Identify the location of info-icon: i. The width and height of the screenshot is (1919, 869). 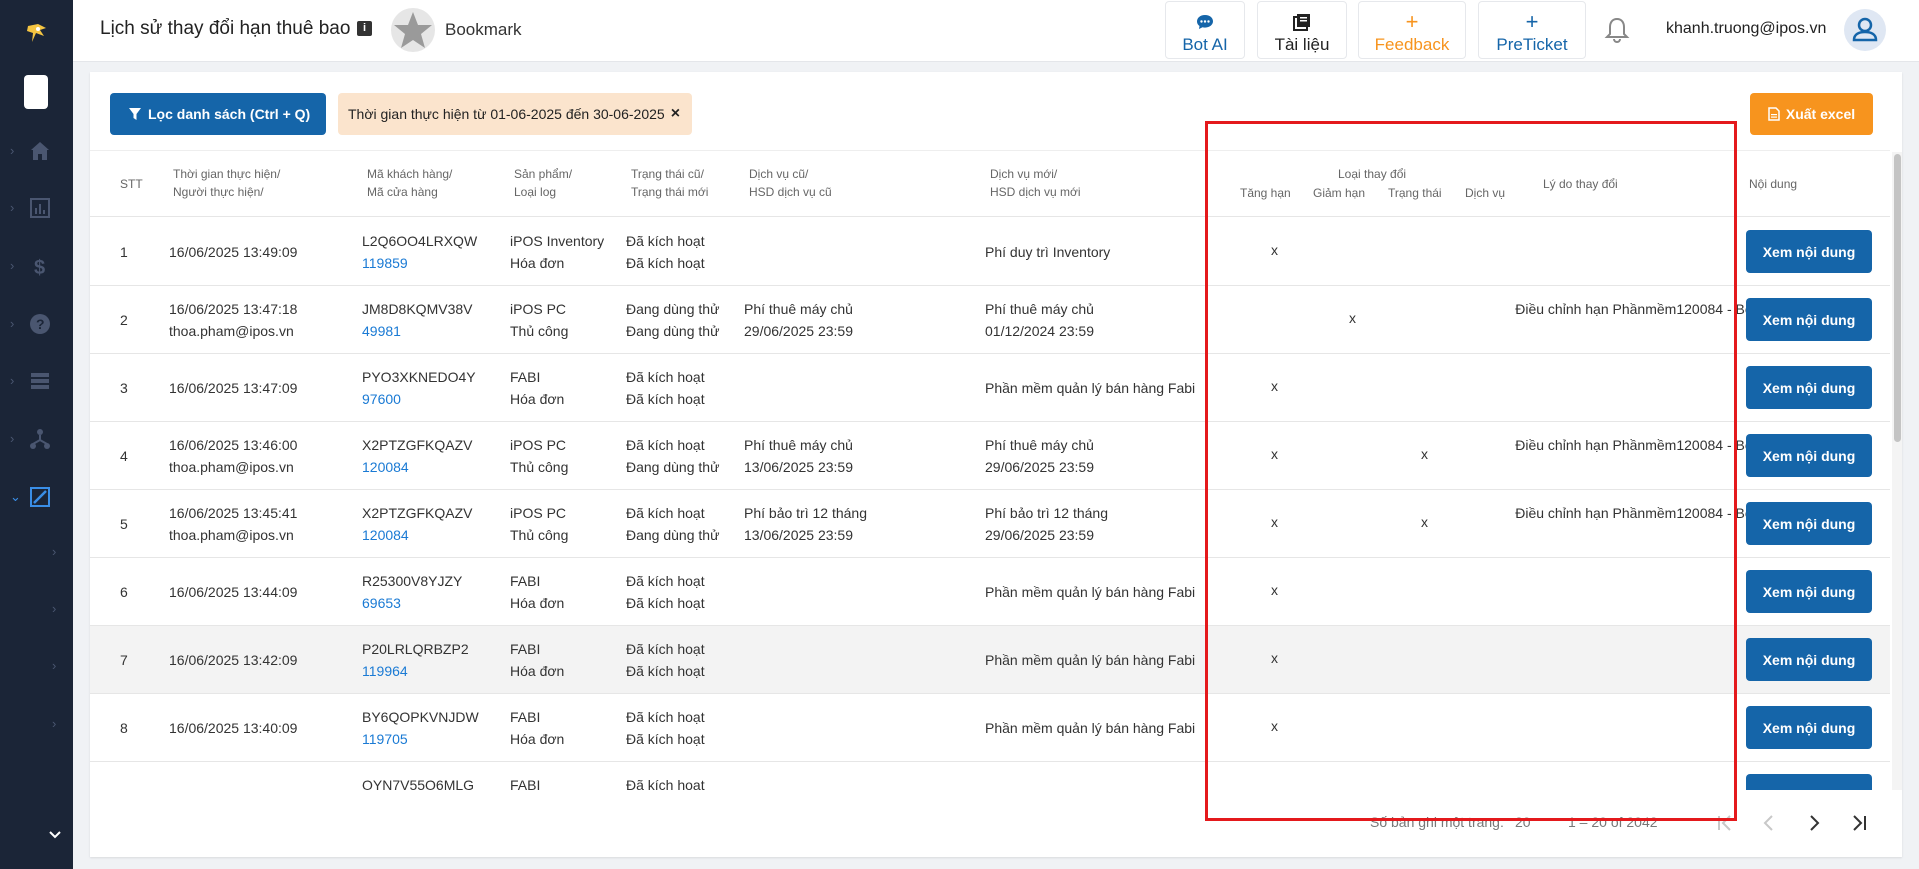
(364, 28).